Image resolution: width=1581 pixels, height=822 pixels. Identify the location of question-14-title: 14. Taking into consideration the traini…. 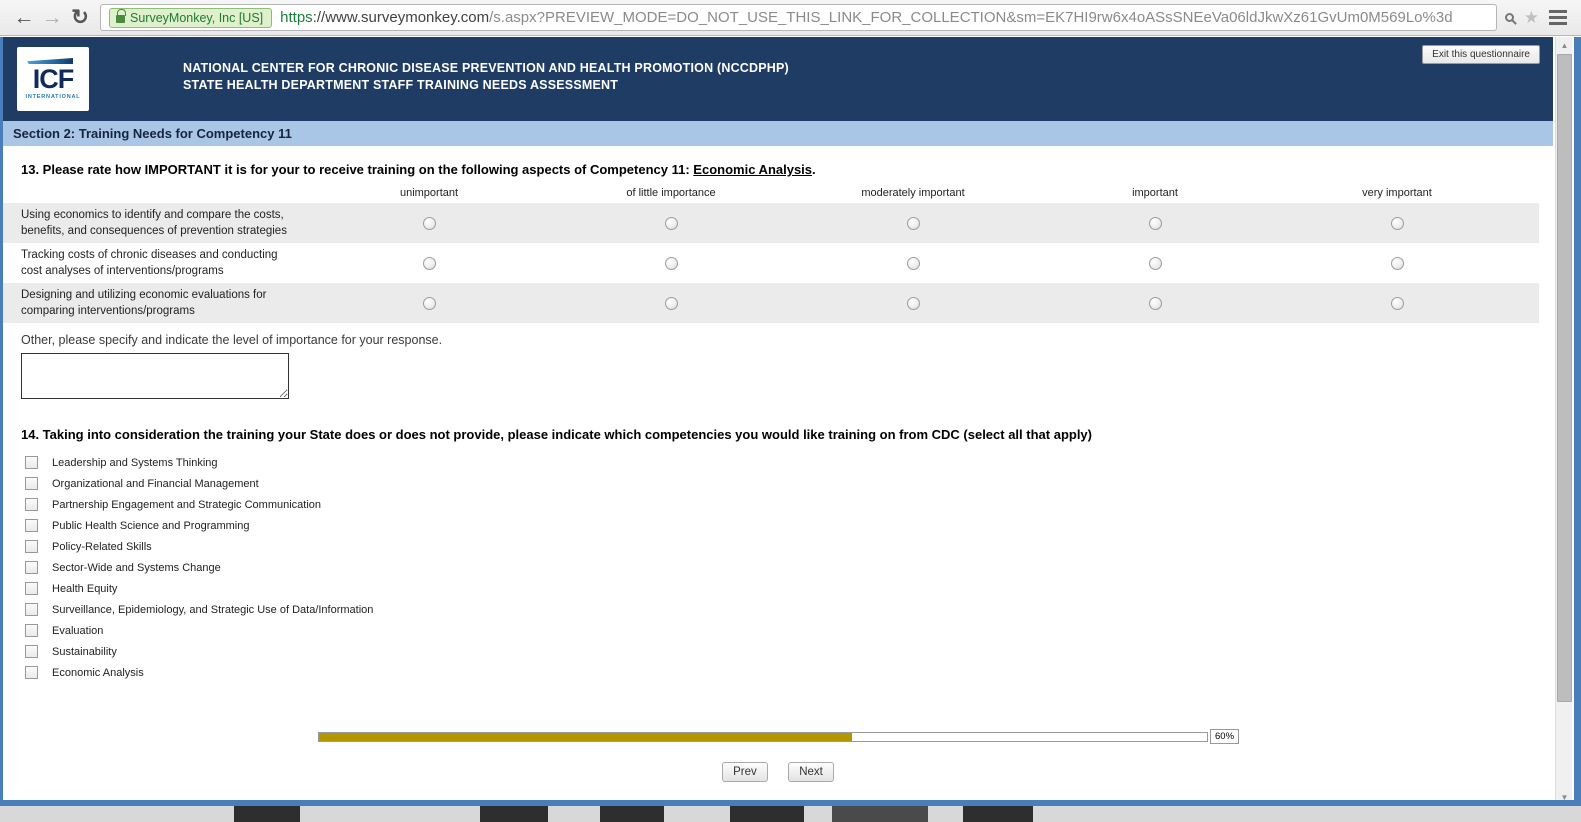
(556, 434).